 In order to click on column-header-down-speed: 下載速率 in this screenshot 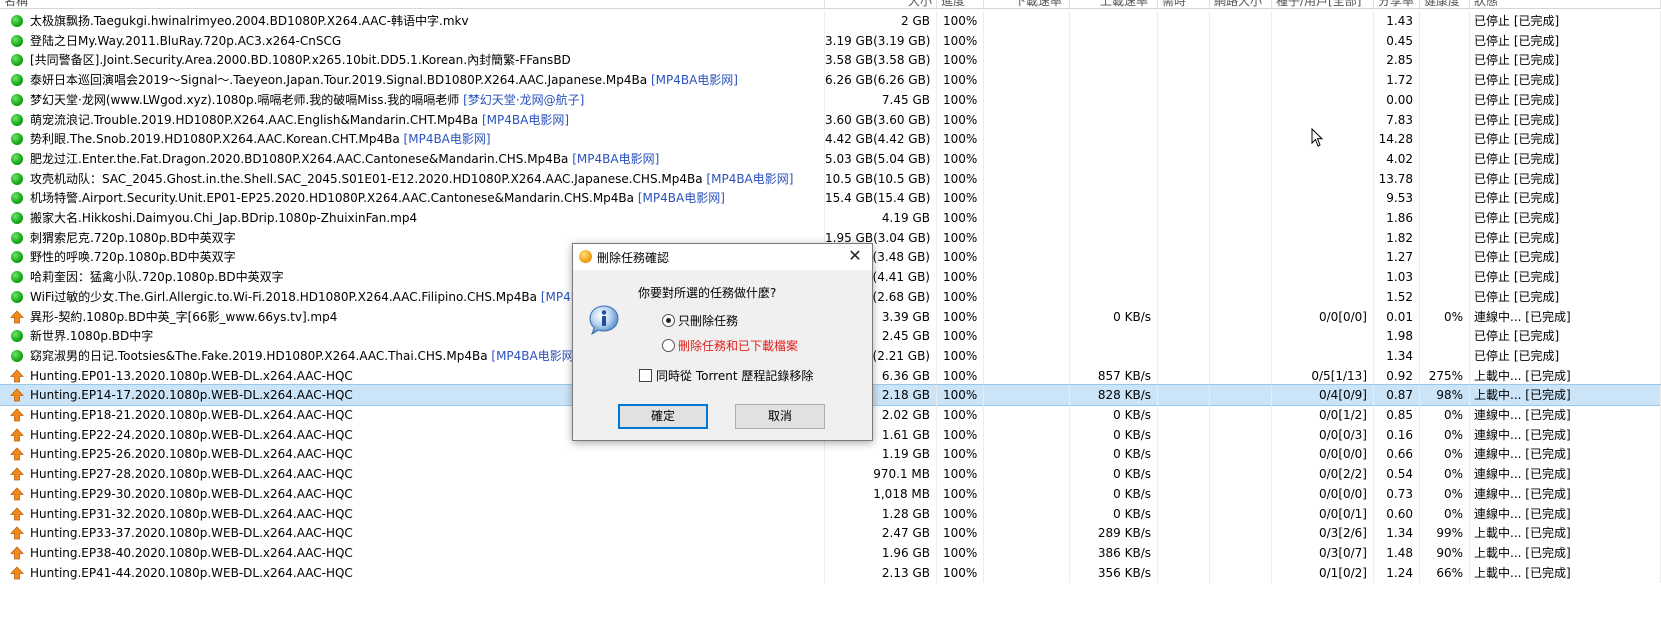, I will do `click(1027, 4)`.